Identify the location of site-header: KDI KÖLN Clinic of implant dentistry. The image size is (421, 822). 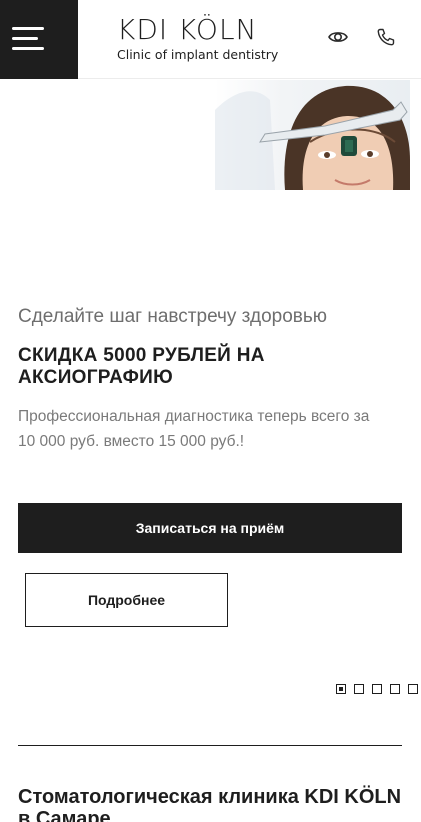
(210, 39).